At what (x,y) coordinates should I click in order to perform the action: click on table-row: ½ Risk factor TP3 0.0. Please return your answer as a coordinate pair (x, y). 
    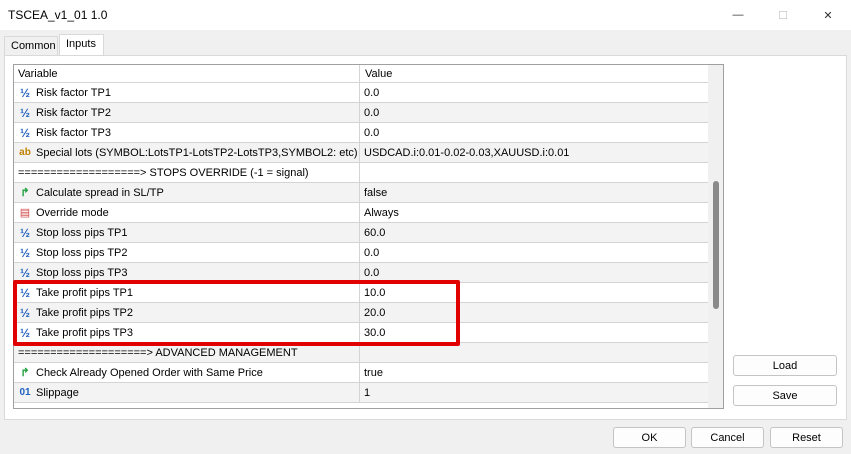
    Looking at the image, I should click on (361, 133).